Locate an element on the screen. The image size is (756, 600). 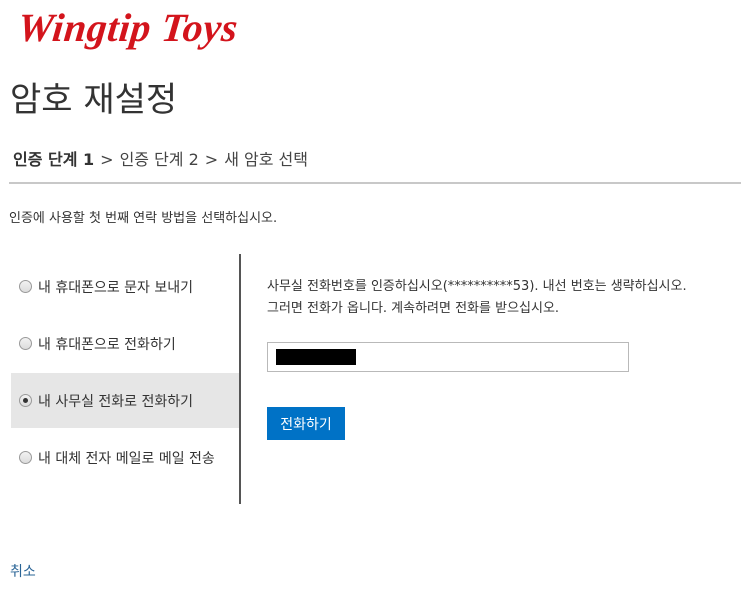
breadcrumb-step-1: 인증 단계 1 is located at coordinates (54, 159).